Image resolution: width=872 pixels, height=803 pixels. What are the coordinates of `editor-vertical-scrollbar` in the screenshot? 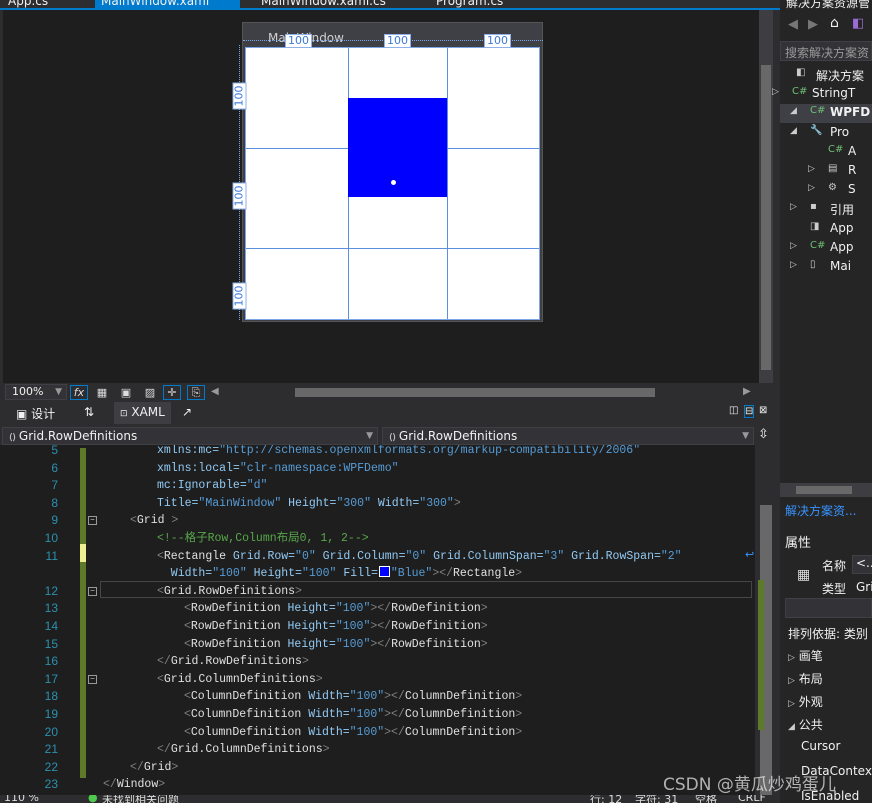 It's located at (767, 620).